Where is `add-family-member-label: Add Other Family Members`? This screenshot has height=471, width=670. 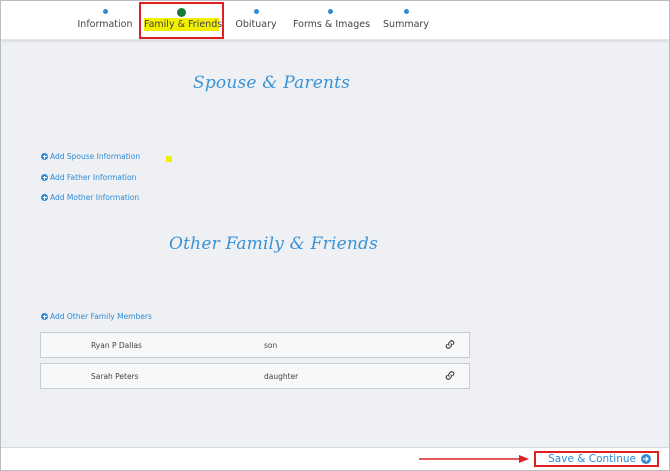
add-family-member-label: Add Other Family Members is located at coordinates (101, 316).